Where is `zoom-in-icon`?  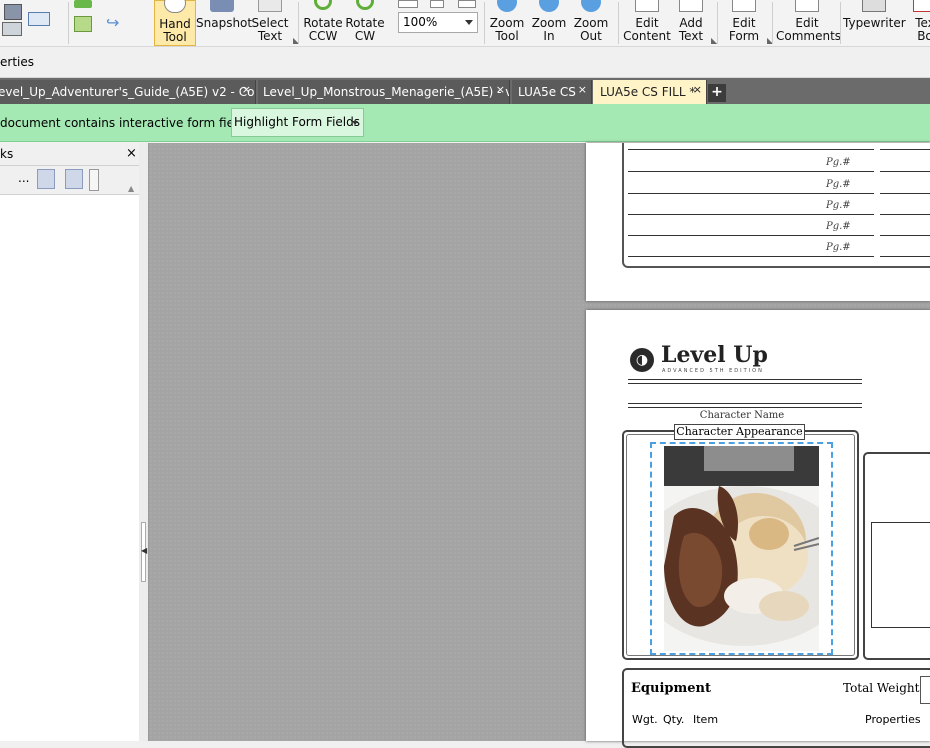
zoom-in-icon is located at coordinates (549, 6).